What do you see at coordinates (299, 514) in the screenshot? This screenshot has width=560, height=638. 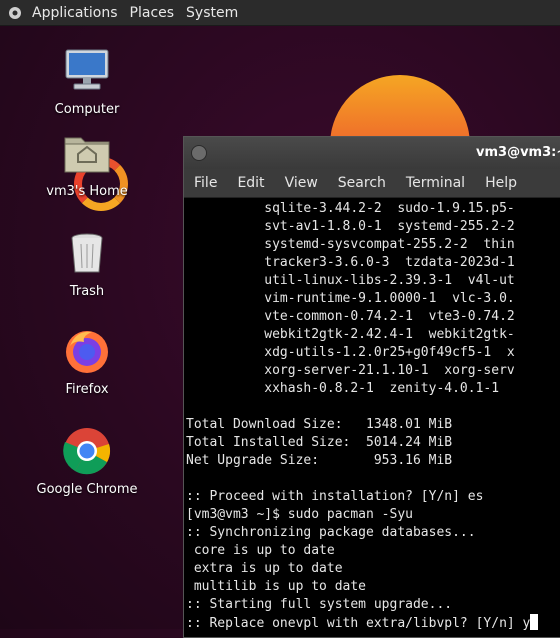 I see `terminal-line: [vm3@vm3 ~]$ sudo pacman -Syu` at bounding box center [299, 514].